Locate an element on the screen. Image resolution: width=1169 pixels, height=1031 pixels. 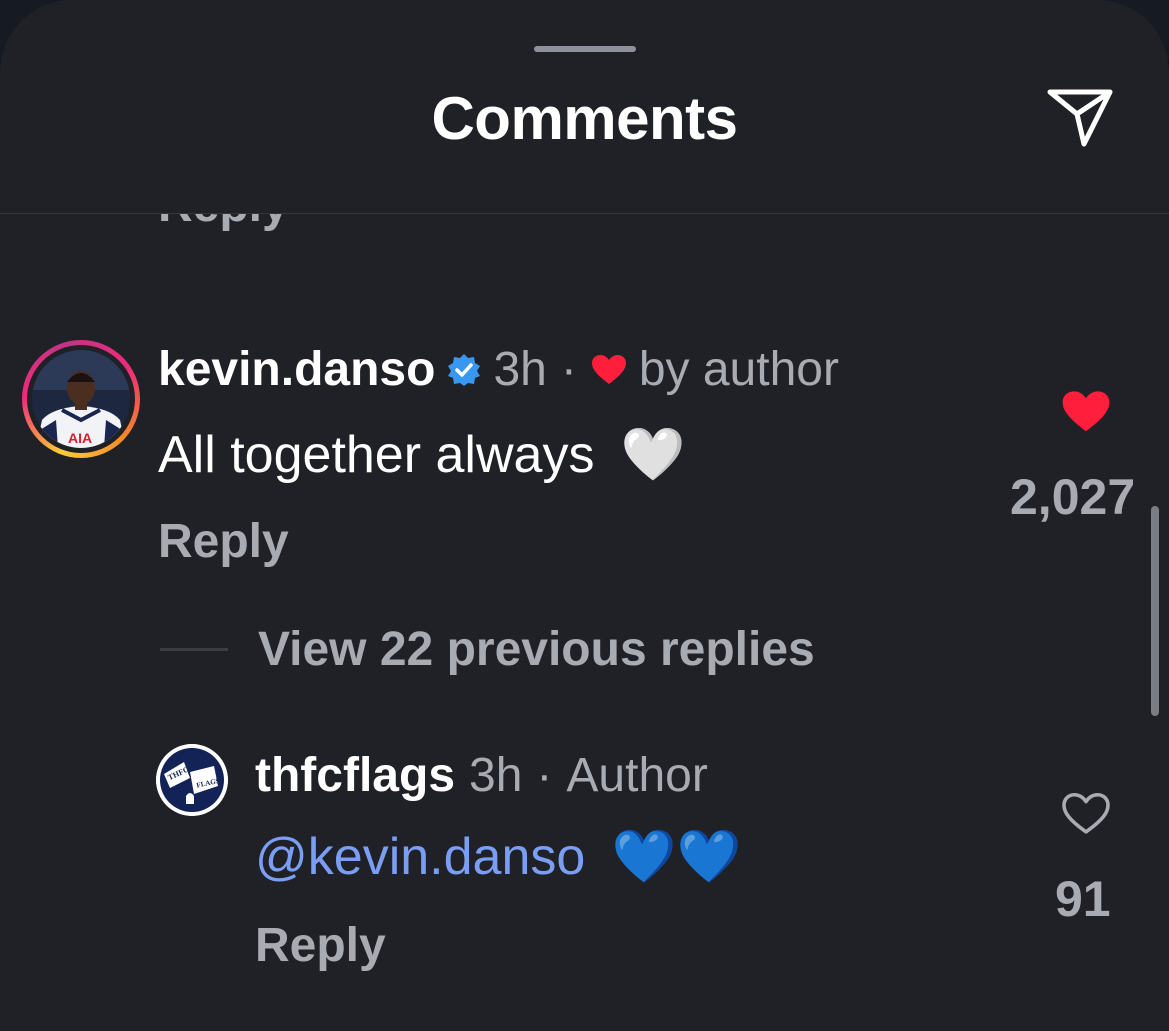
avatar: THFC FLAGS is located at coordinates (192, 780).